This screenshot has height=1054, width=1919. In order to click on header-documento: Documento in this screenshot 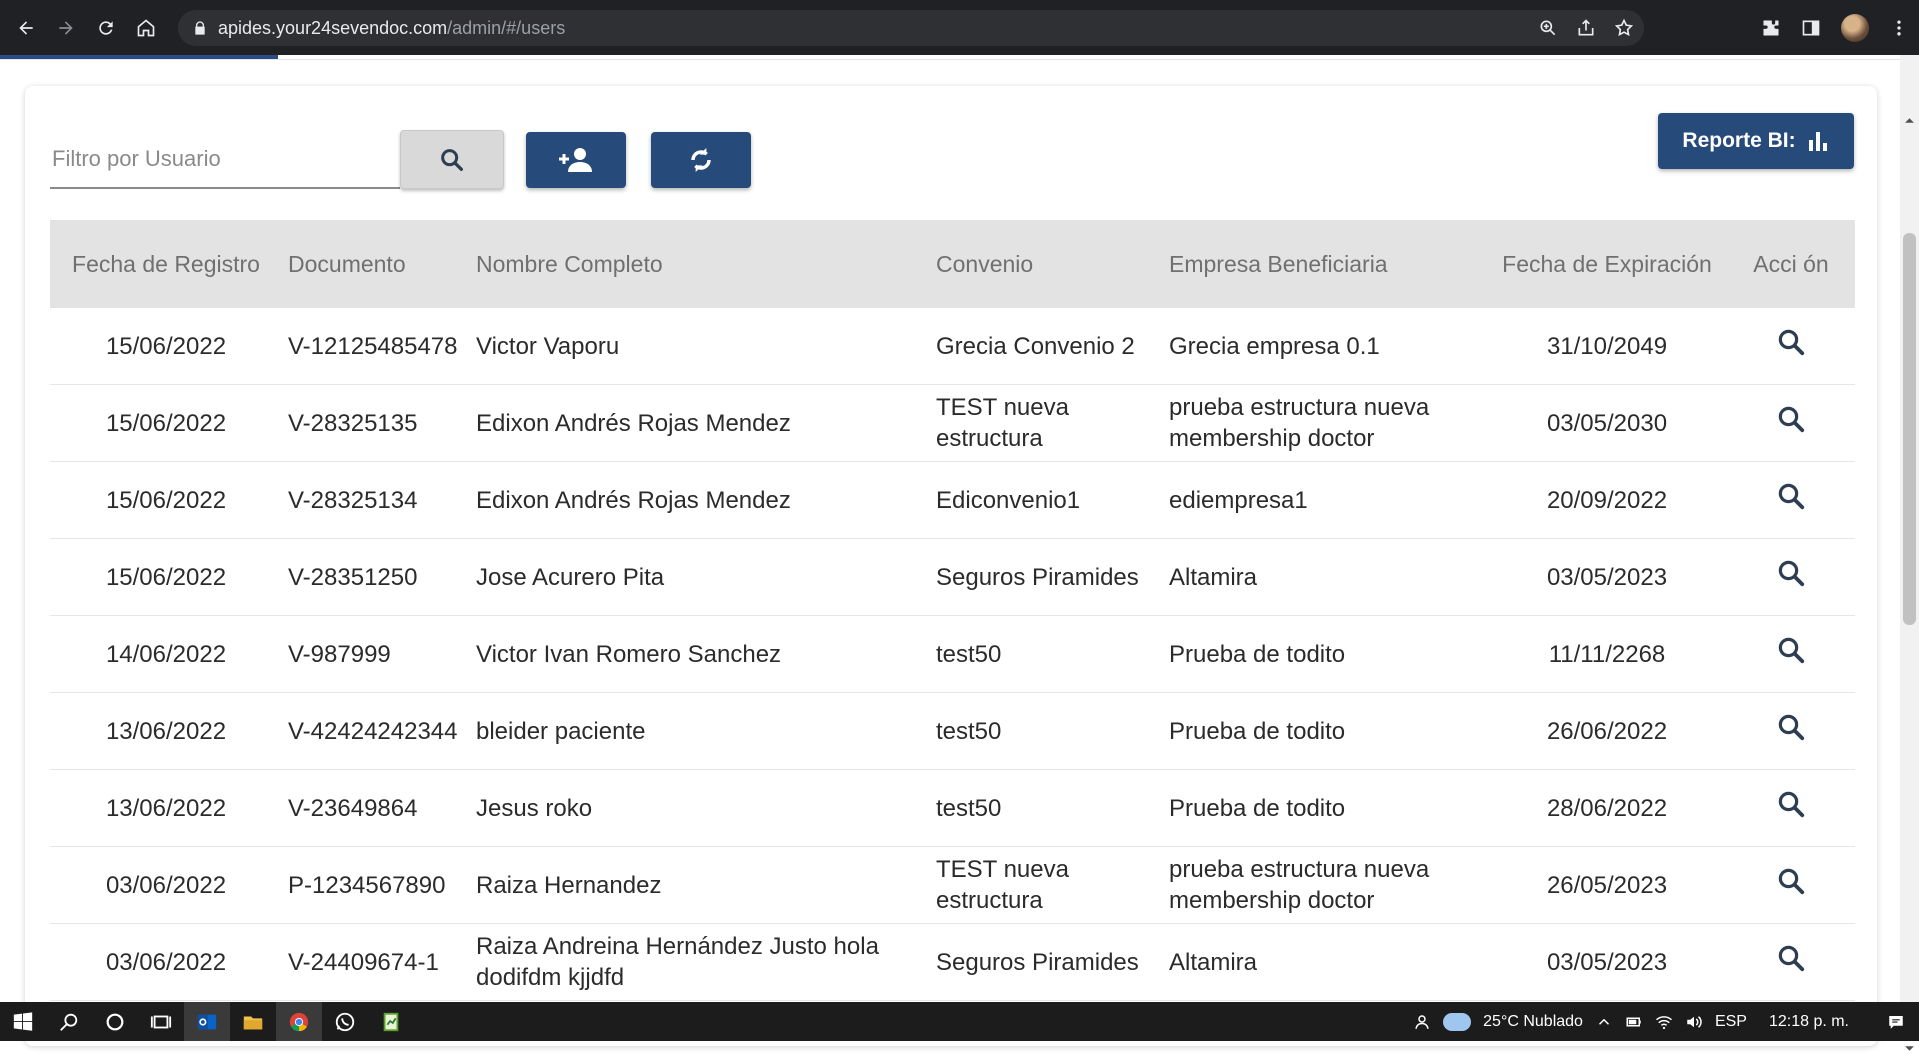, I will do `click(376, 264)`.